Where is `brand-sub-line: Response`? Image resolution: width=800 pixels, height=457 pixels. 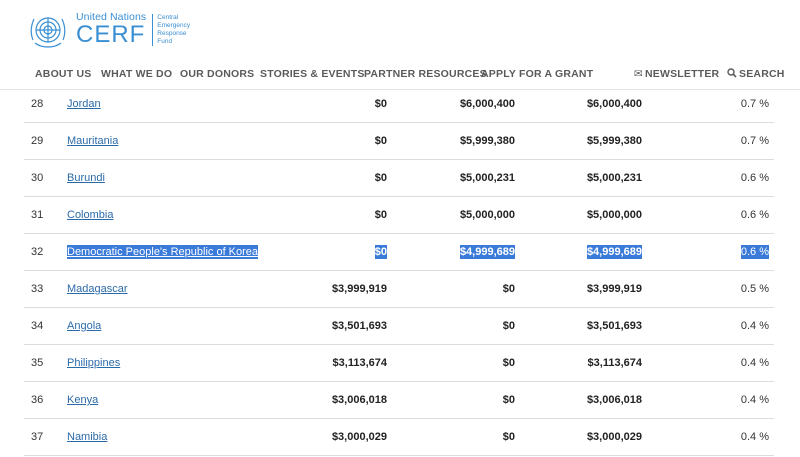
brand-sub-line: Response is located at coordinates (172, 33).